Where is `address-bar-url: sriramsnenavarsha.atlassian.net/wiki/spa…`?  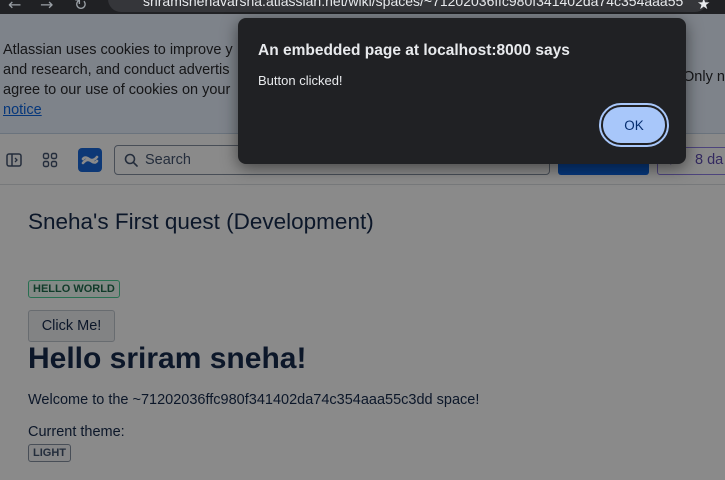 address-bar-url: sriramsnenavarsha.atlassian.net/wiki/spa… is located at coordinates (413, 4).